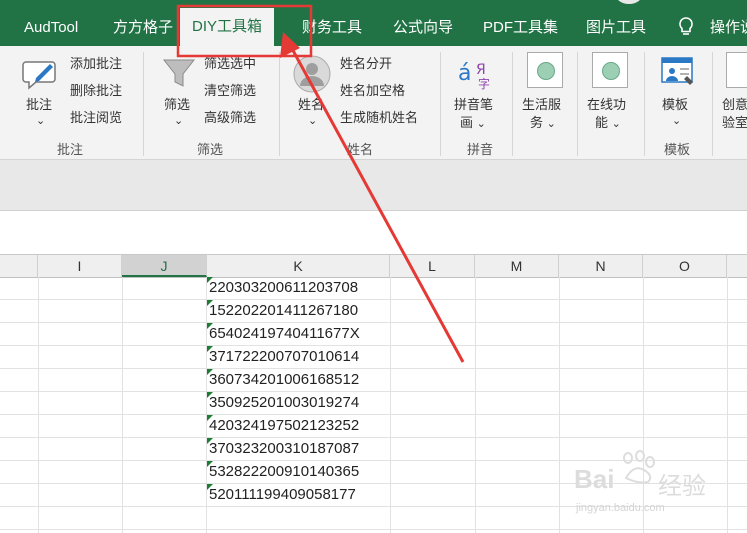 This screenshot has width=747, height=533. What do you see at coordinates (284, 425) in the screenshot?
I see `cell-value: 420324197502123252` at bounding box center [284, 425].